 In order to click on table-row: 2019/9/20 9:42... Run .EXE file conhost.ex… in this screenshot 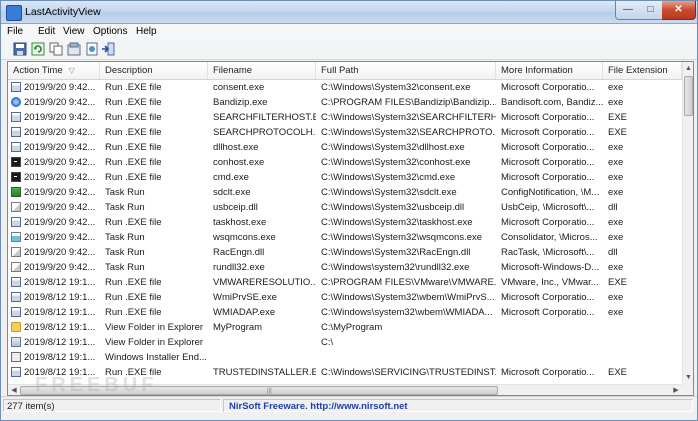, I will do `click(345, 162)`.